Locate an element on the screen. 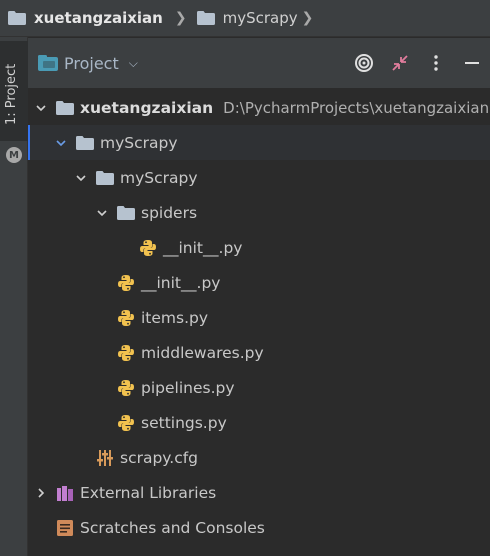 This screenshot has width=490, height=556. toolwindow-actions is located at coordinates (418, 63).